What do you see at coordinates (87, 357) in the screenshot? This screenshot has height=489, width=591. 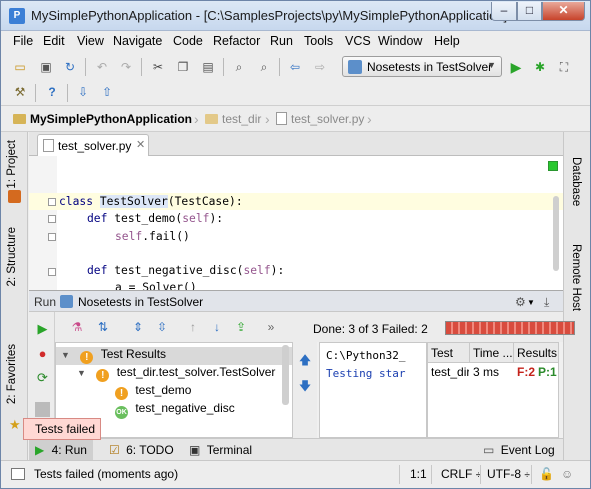 I see `warning-icon: !` at bounding box center [87, 357].